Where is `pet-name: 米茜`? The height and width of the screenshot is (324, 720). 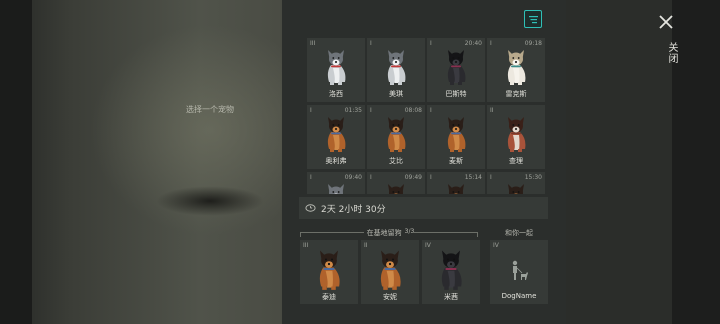 pet-name: 米茜 is located at coordinates (451, 297).